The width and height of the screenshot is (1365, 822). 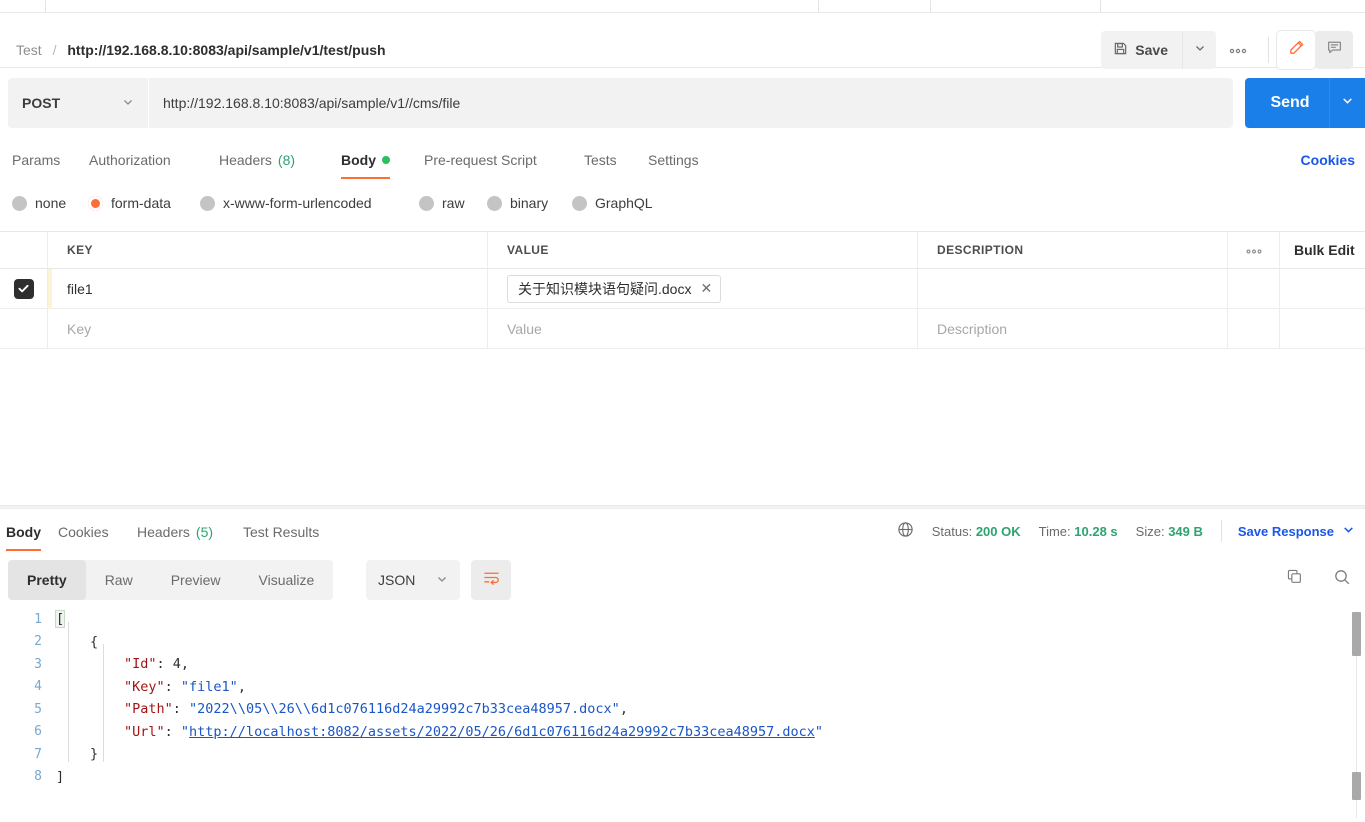 What do you see at coordinates (47, 580) in the screenshot?
I see `view-mode-pretty: Pretty` at bounding box center [47, 580].